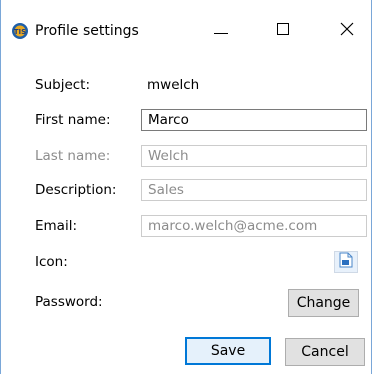 This screenshot has width=372, height=374. Describe the element at coordinates (173, 85) in the screenshot. I see `subject-value: mwelch` at that location.